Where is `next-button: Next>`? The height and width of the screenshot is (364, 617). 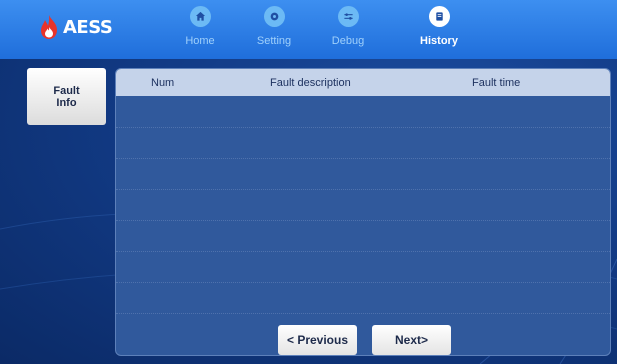
next-button: Next> is located at coordinates (411, 340).